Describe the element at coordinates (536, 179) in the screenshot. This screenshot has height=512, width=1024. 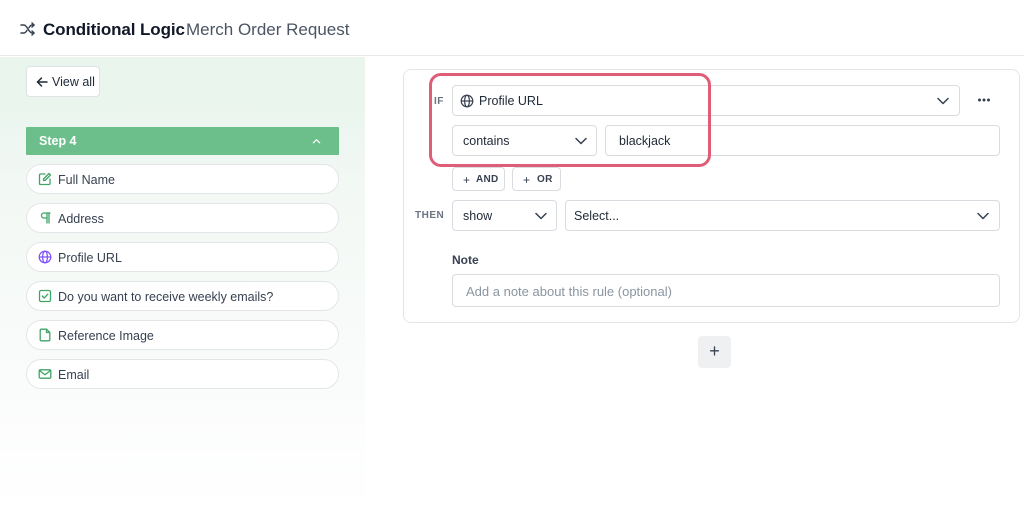
I see `add-or-button: + OR` at that location.